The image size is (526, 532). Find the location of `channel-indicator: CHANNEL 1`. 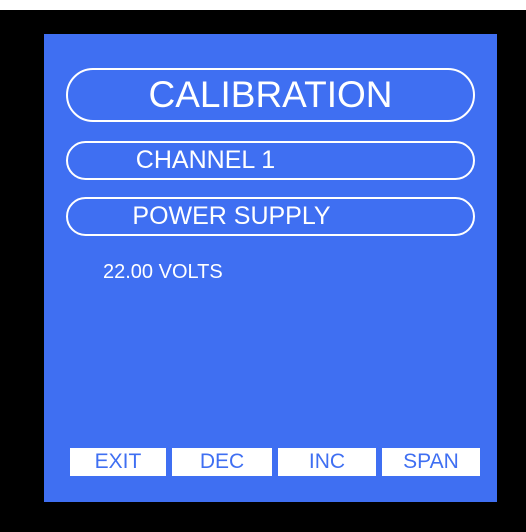

channel-indicator: CHANNEL 1 is located at coordinates (270, 160).